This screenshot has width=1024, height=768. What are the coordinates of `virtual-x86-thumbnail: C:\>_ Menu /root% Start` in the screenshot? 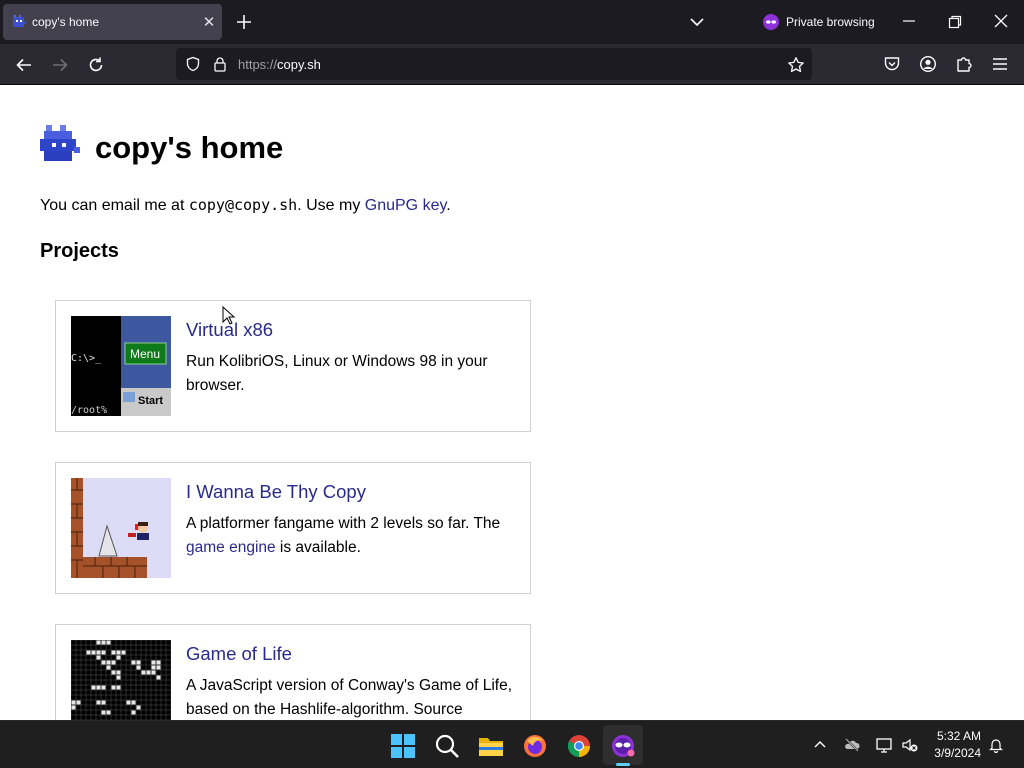 It's located at (121, 366).